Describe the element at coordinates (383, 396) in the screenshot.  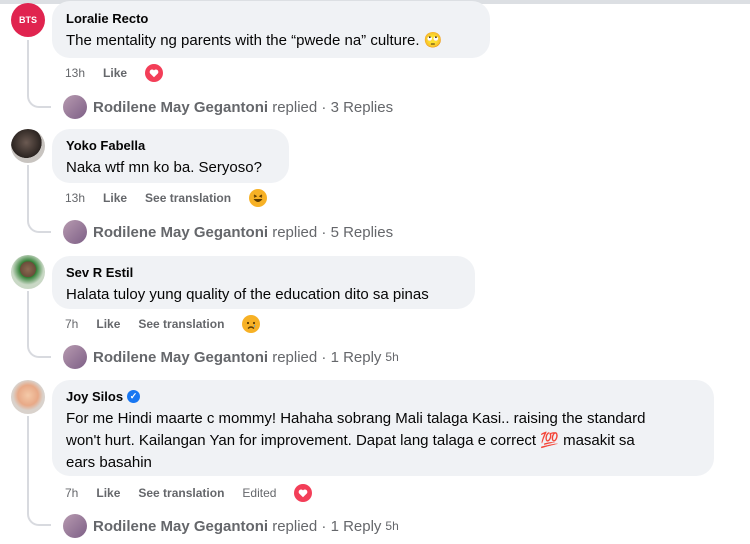
I see `comment-author-row: Joy Silos ✓` at that location.